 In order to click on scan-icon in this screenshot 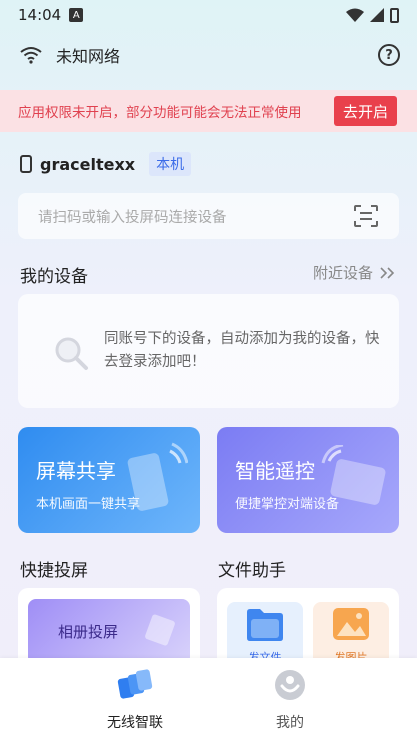, I will do `click(366, 216)`.